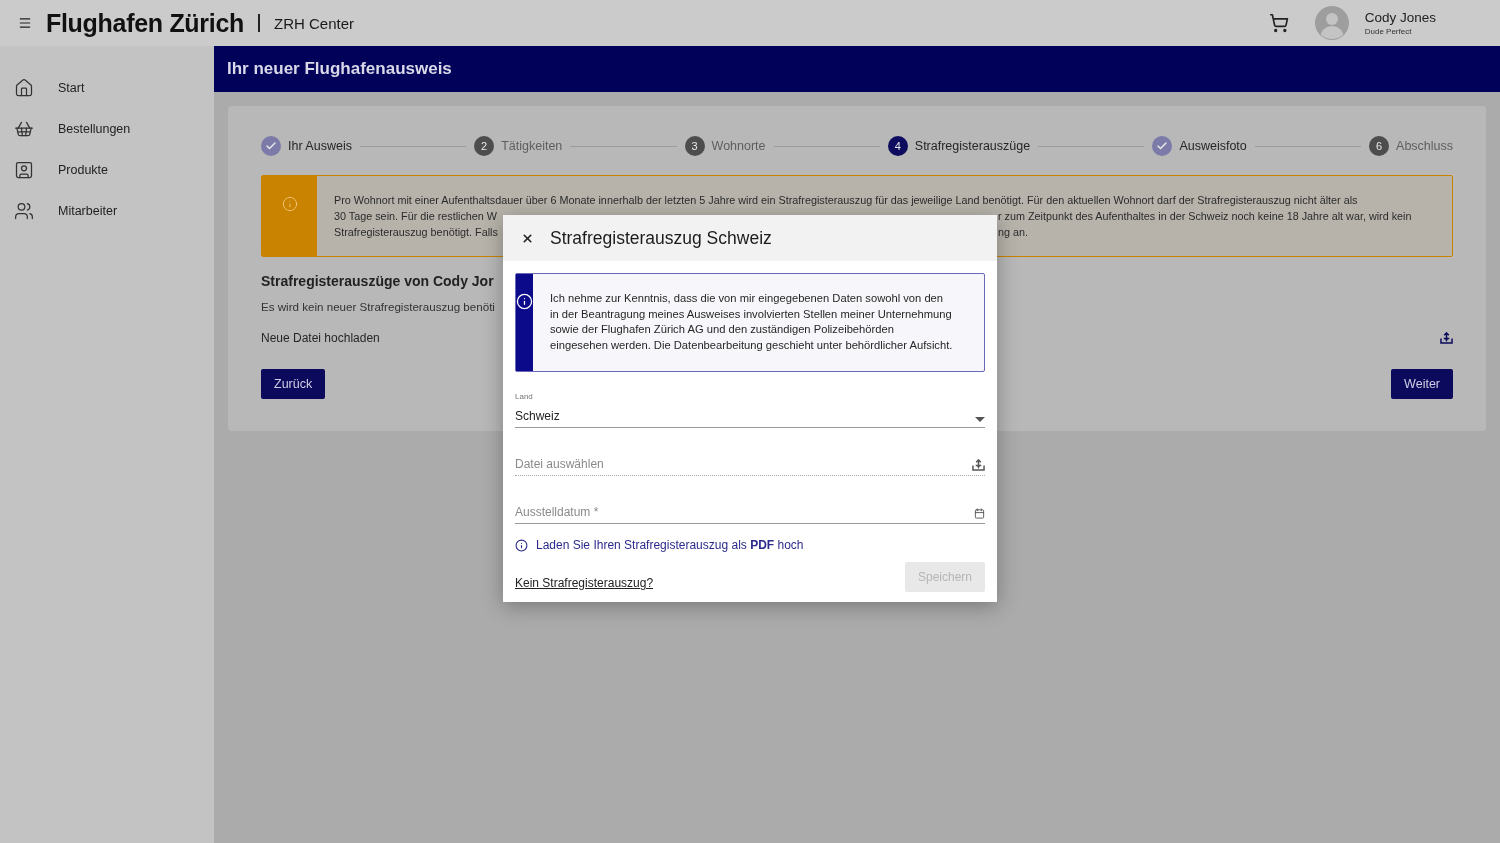 Image resolution: width=1500 pixels, height=843 pixels. What do you see at coordinates (24, 129) in the screenshot?
I see `basket-icon` at bounding box center [24, 129].